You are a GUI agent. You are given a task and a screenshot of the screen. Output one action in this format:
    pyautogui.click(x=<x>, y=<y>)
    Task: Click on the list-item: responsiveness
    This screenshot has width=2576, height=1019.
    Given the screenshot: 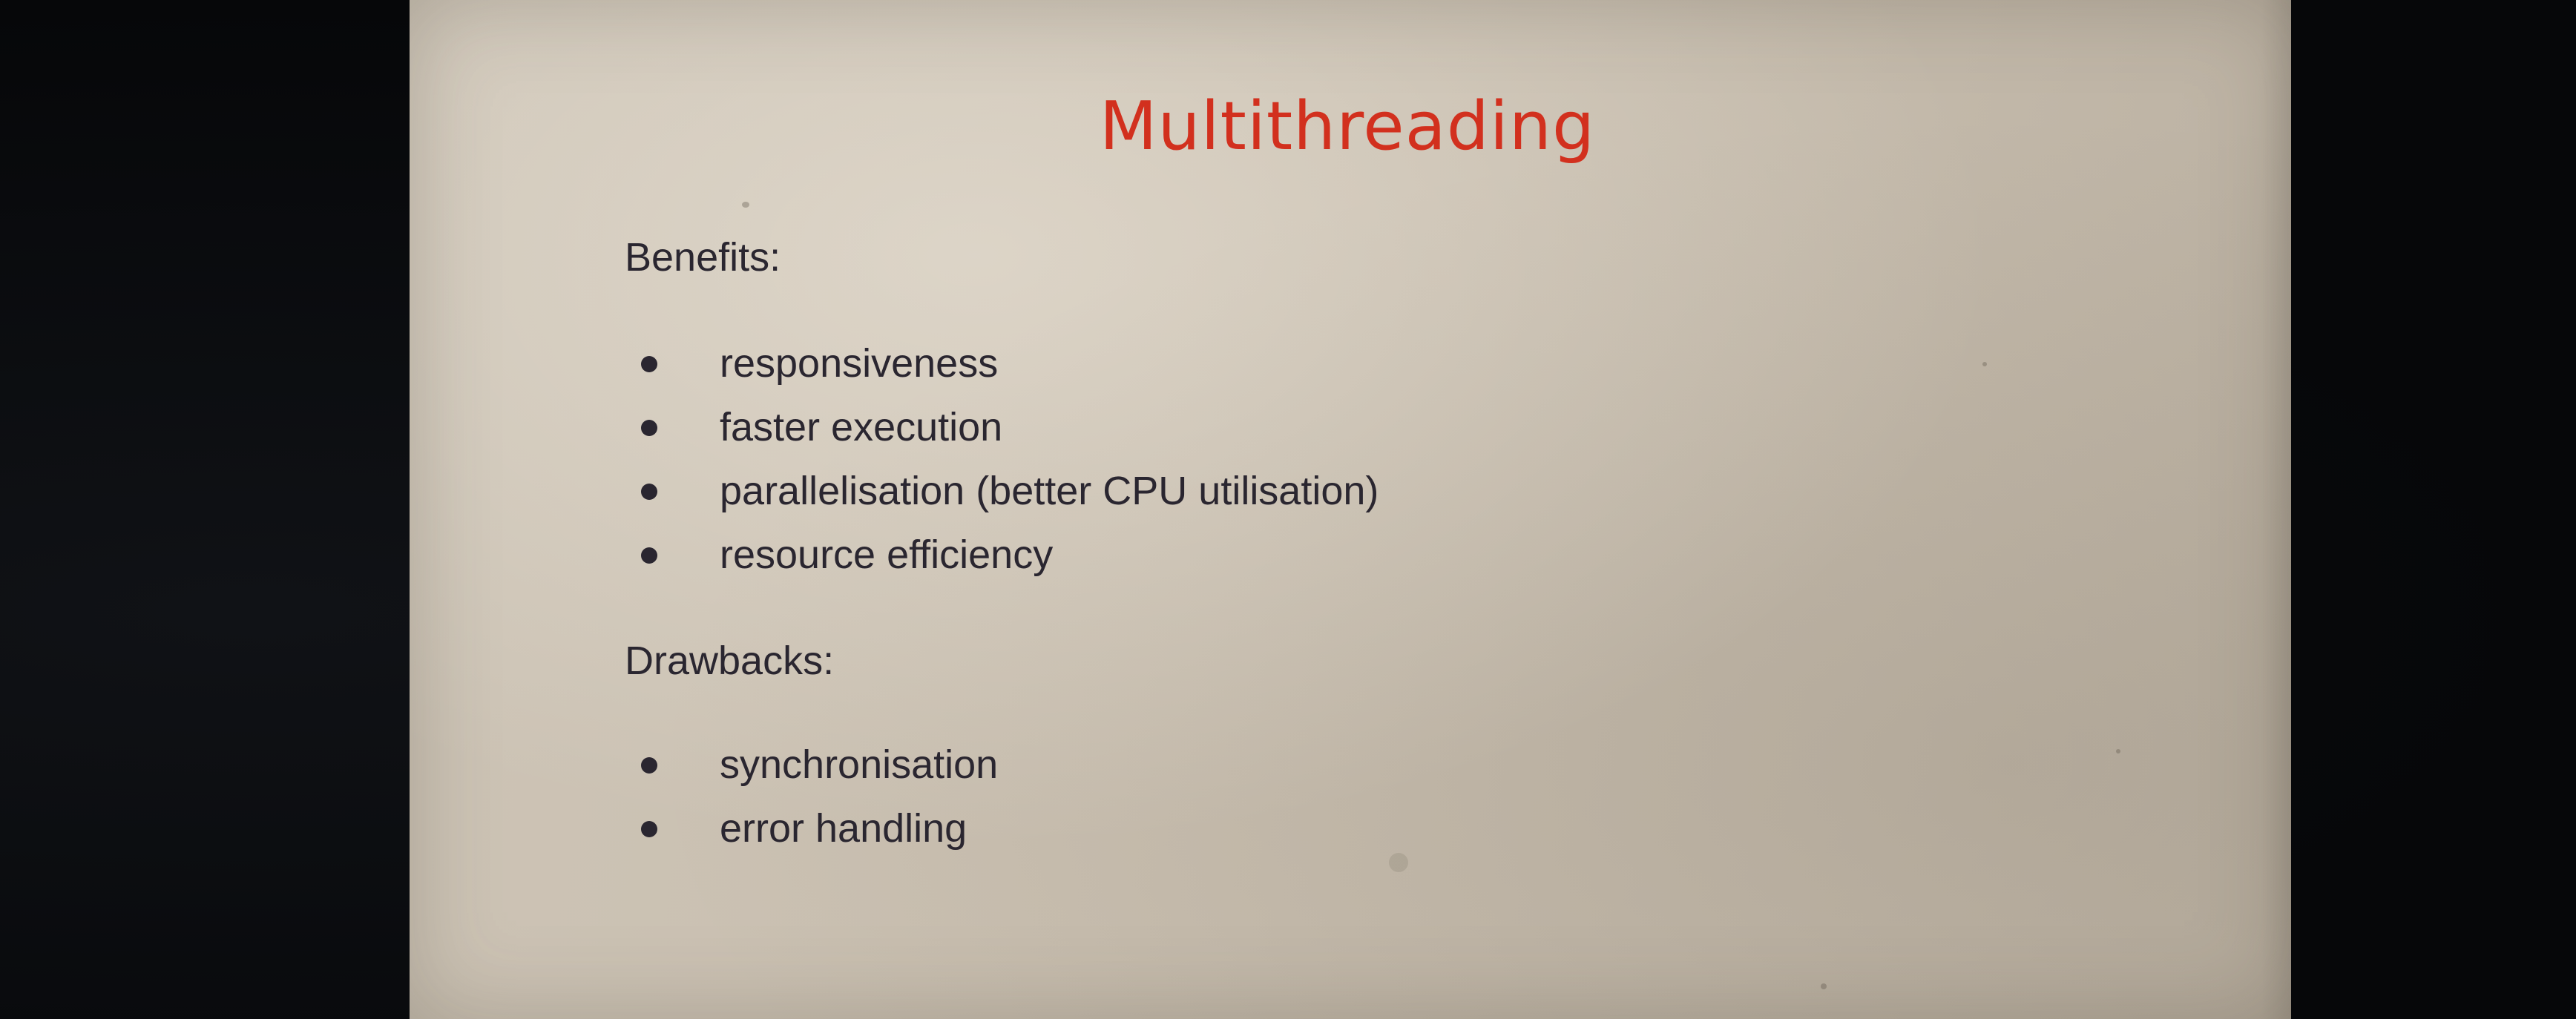 What is the action you would take?
    pyautogui.click(x=1002, y=363)
    